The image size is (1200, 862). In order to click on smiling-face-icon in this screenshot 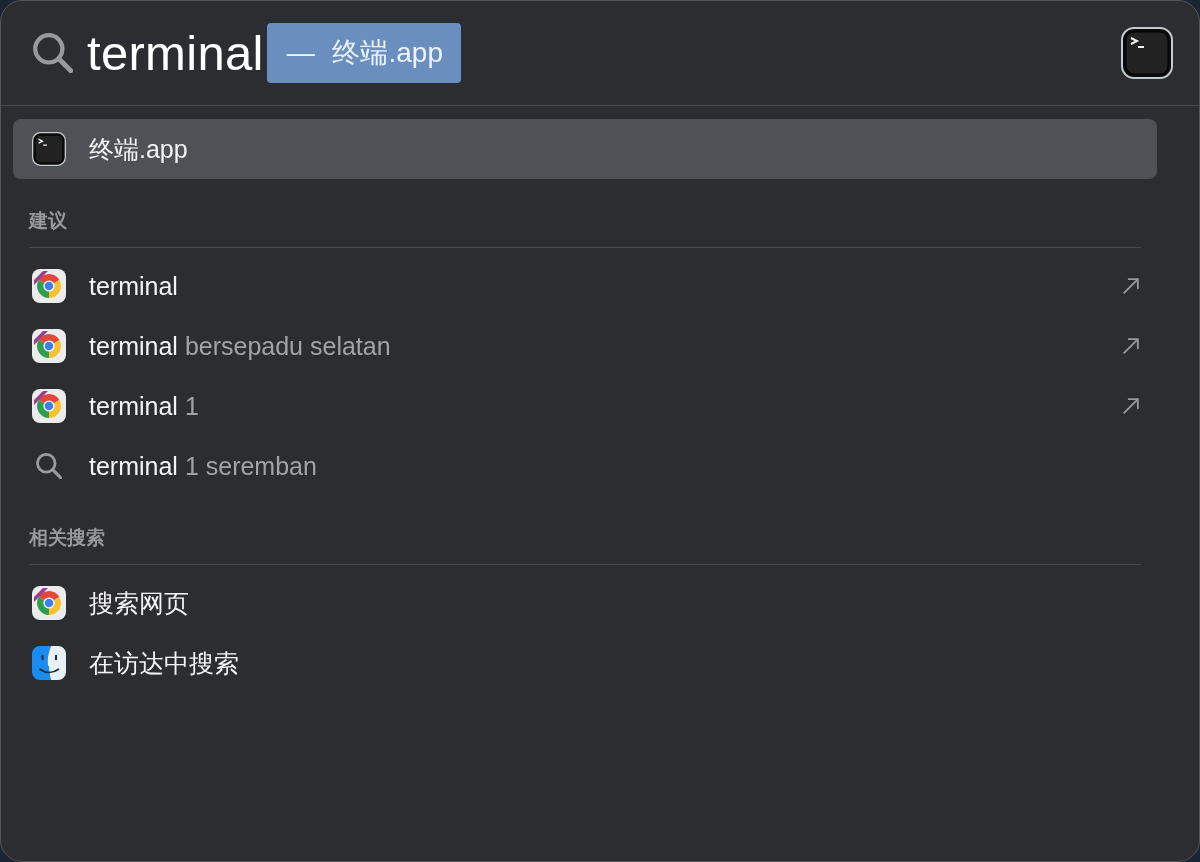, I will do `click(49, 663)`.